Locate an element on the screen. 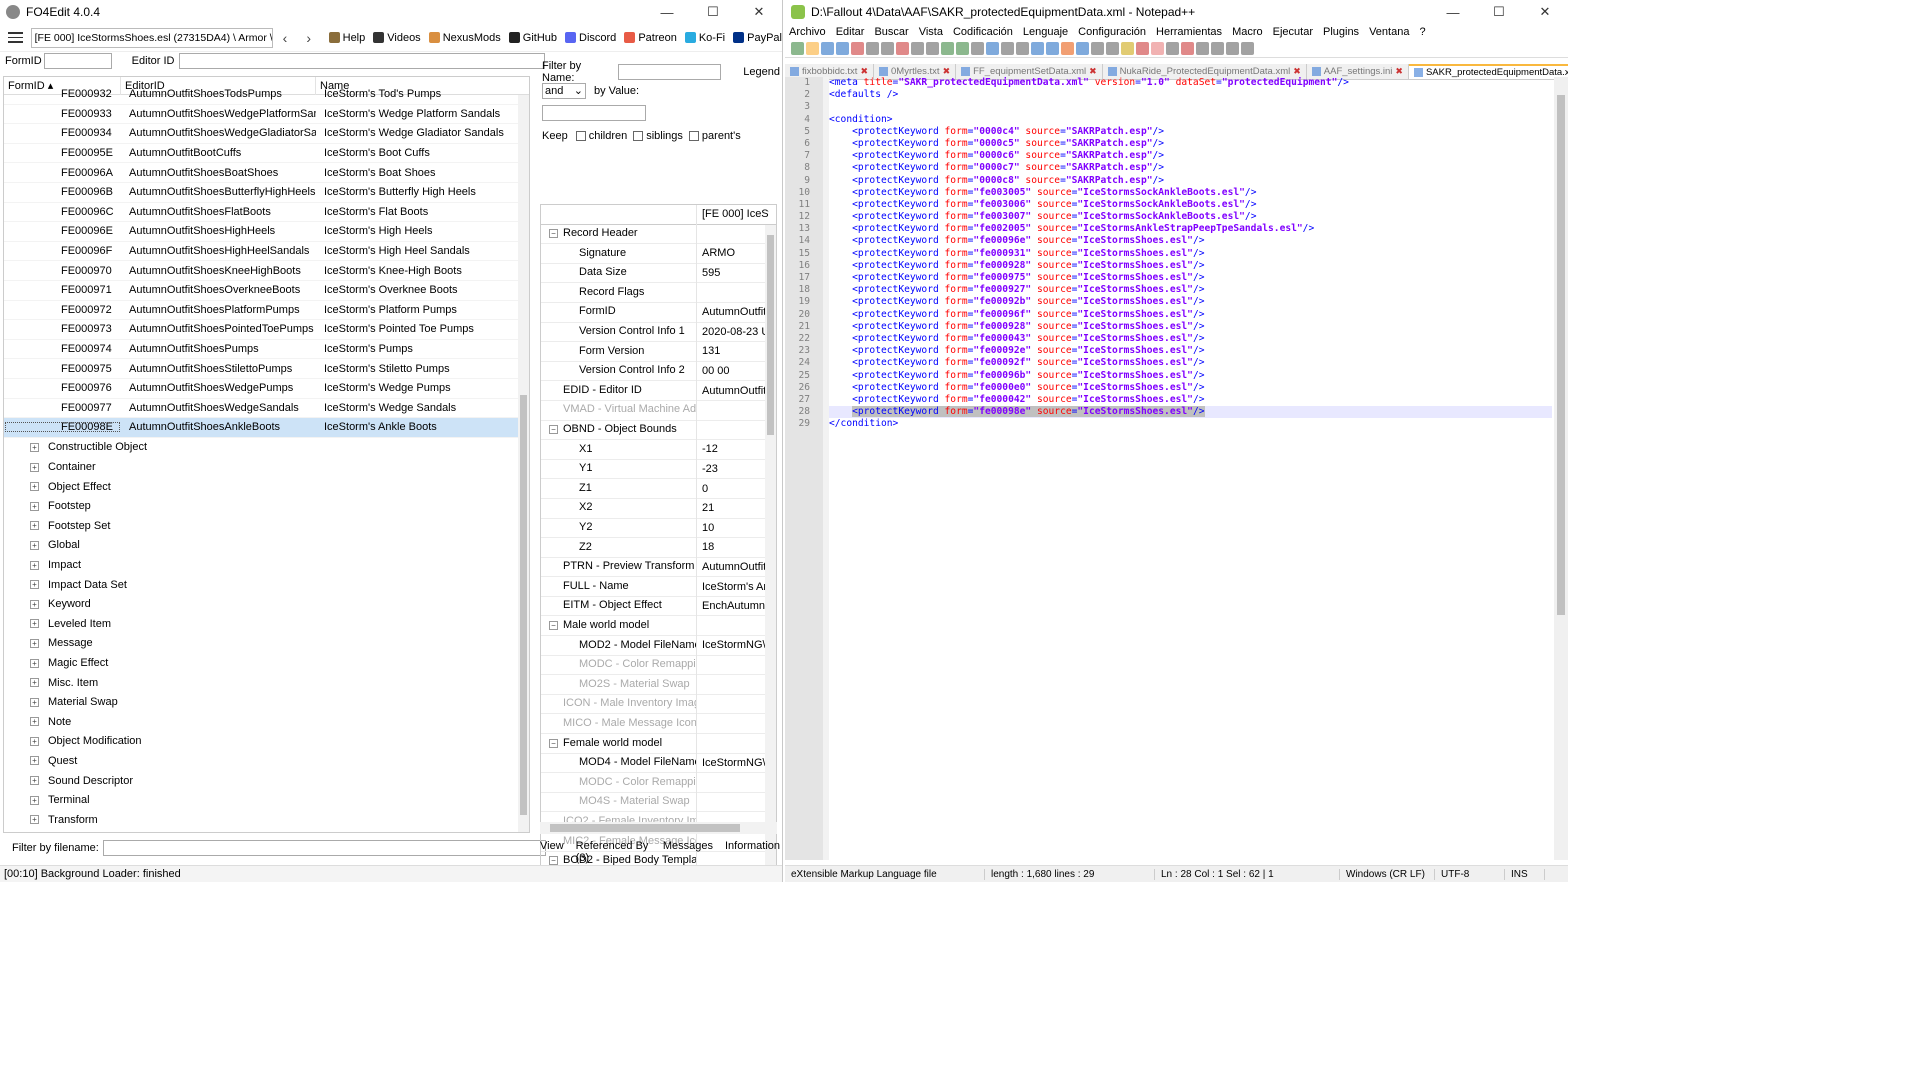 The height and width of the screenshot is (1080, 1920). record-field: MO4S - Material Swap is located at coordinates (658, 802).